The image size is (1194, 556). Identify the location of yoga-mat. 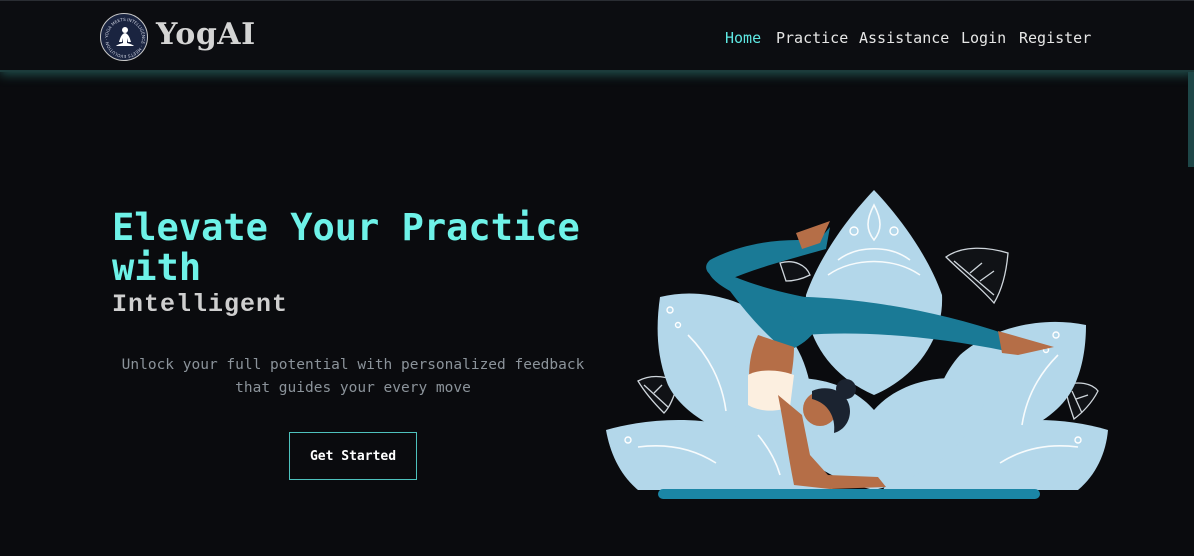
(849, 494).